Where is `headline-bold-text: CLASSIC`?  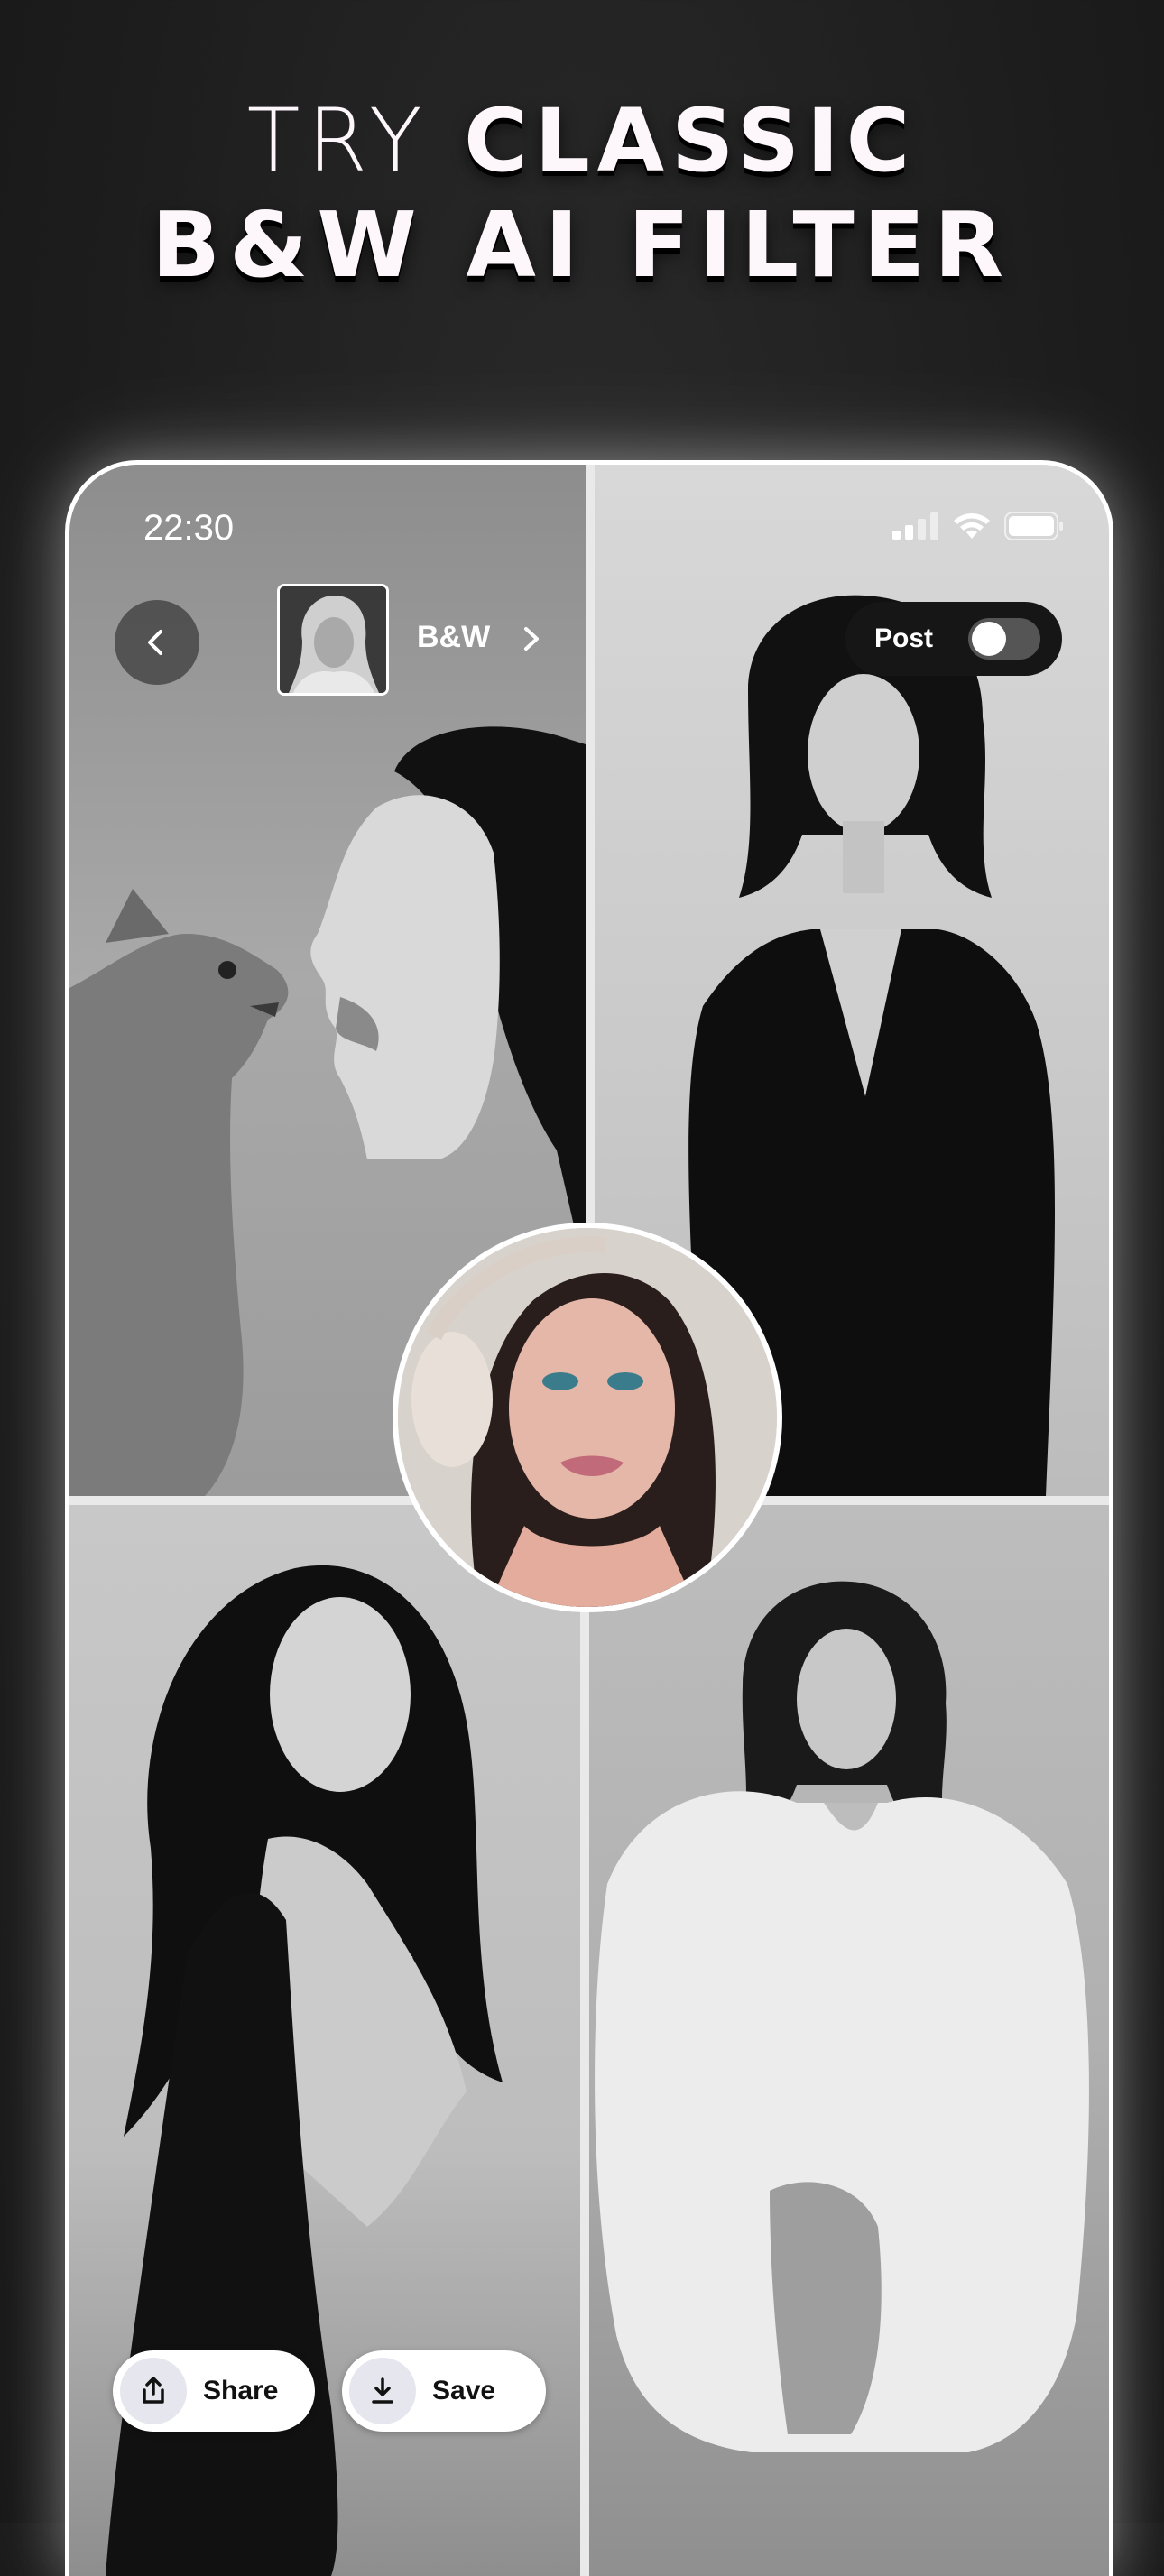 headline-bold-text: CLASSIC is located at coordinates (691, 140).